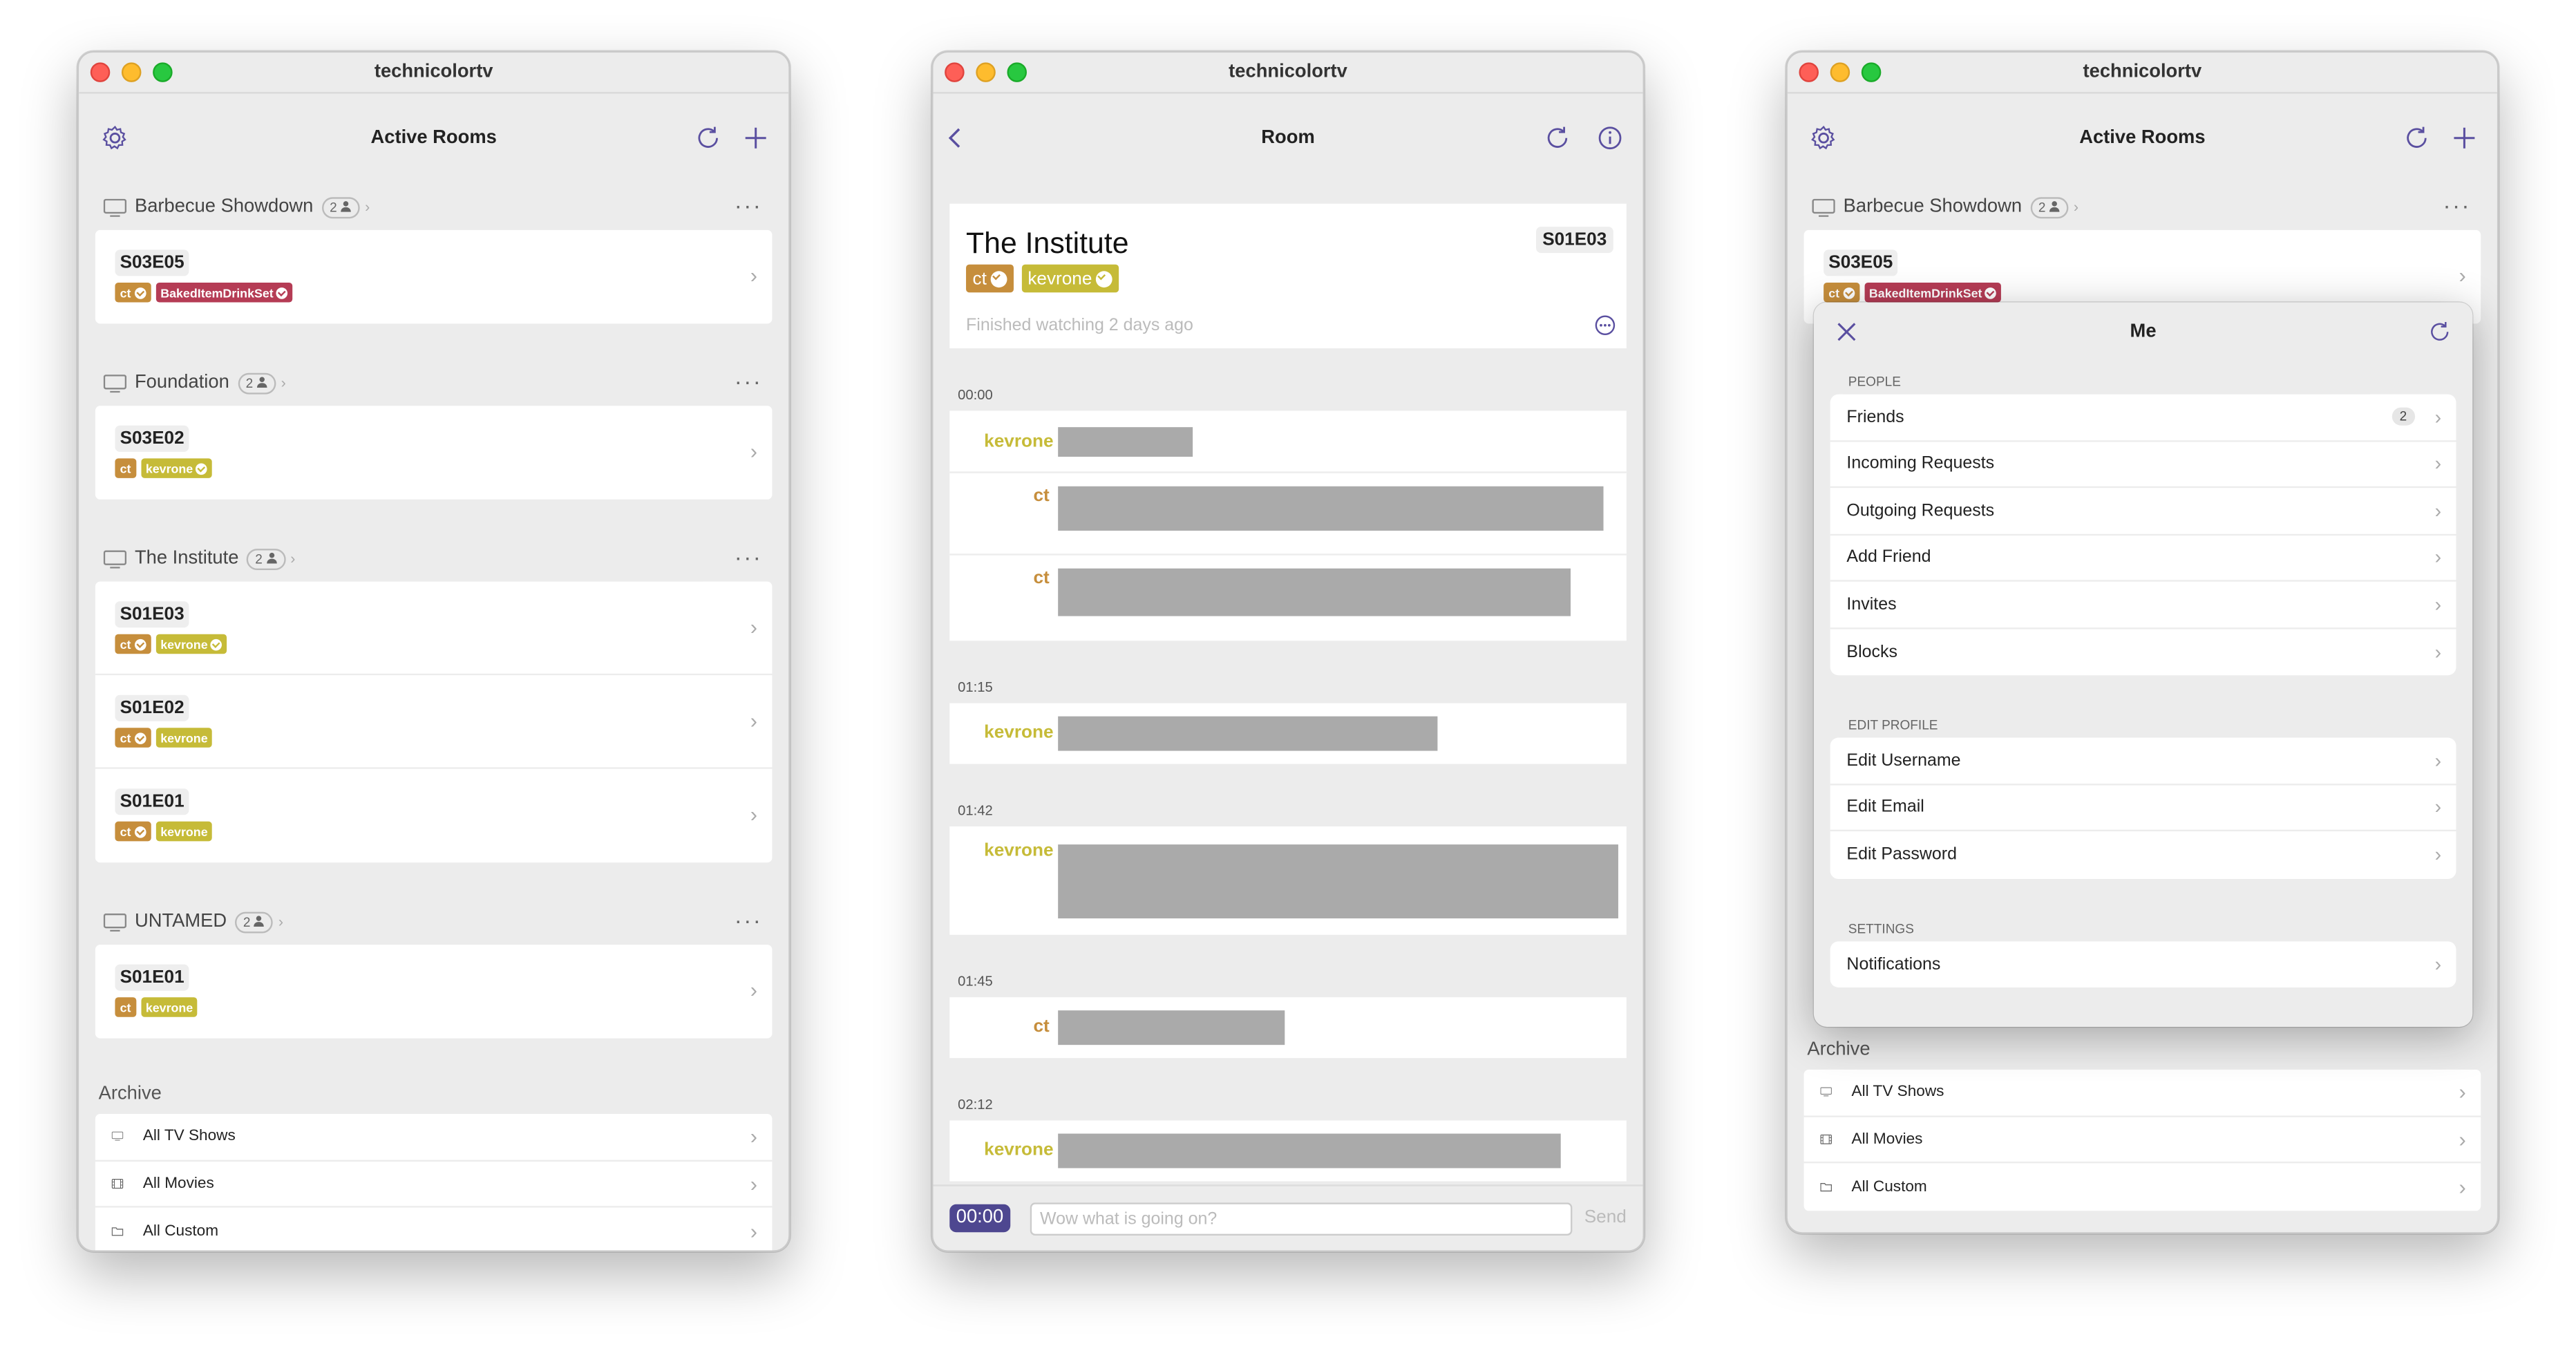  What do you see at coordinates (2143, 512) in the screenshot?
I see `menu-item: Outgoing Requests ›` at bounding box center [2143, 512].